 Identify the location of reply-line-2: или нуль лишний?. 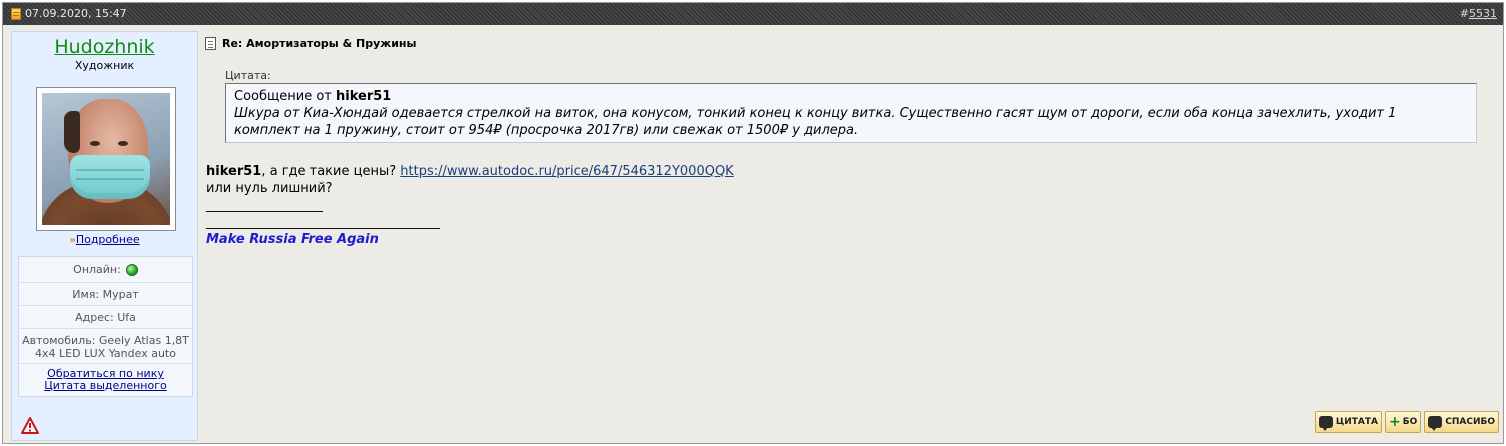
(269, 188).